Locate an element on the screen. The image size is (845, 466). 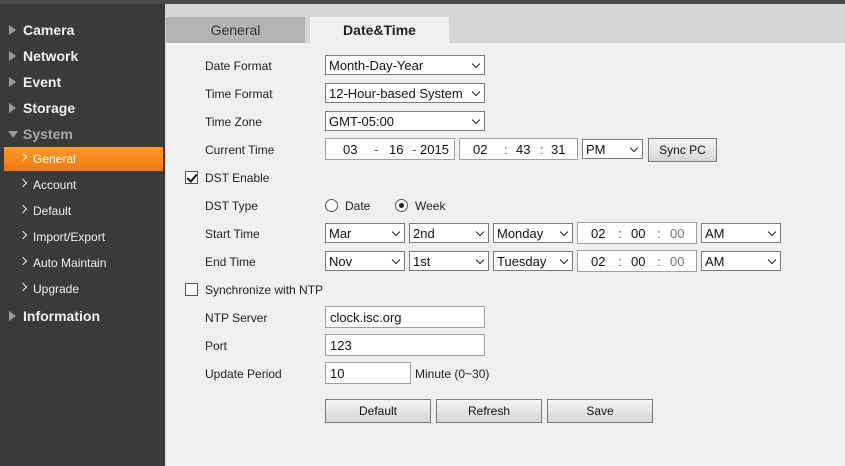
start-weekday-select: Monday is located at coordinates (533, 233).